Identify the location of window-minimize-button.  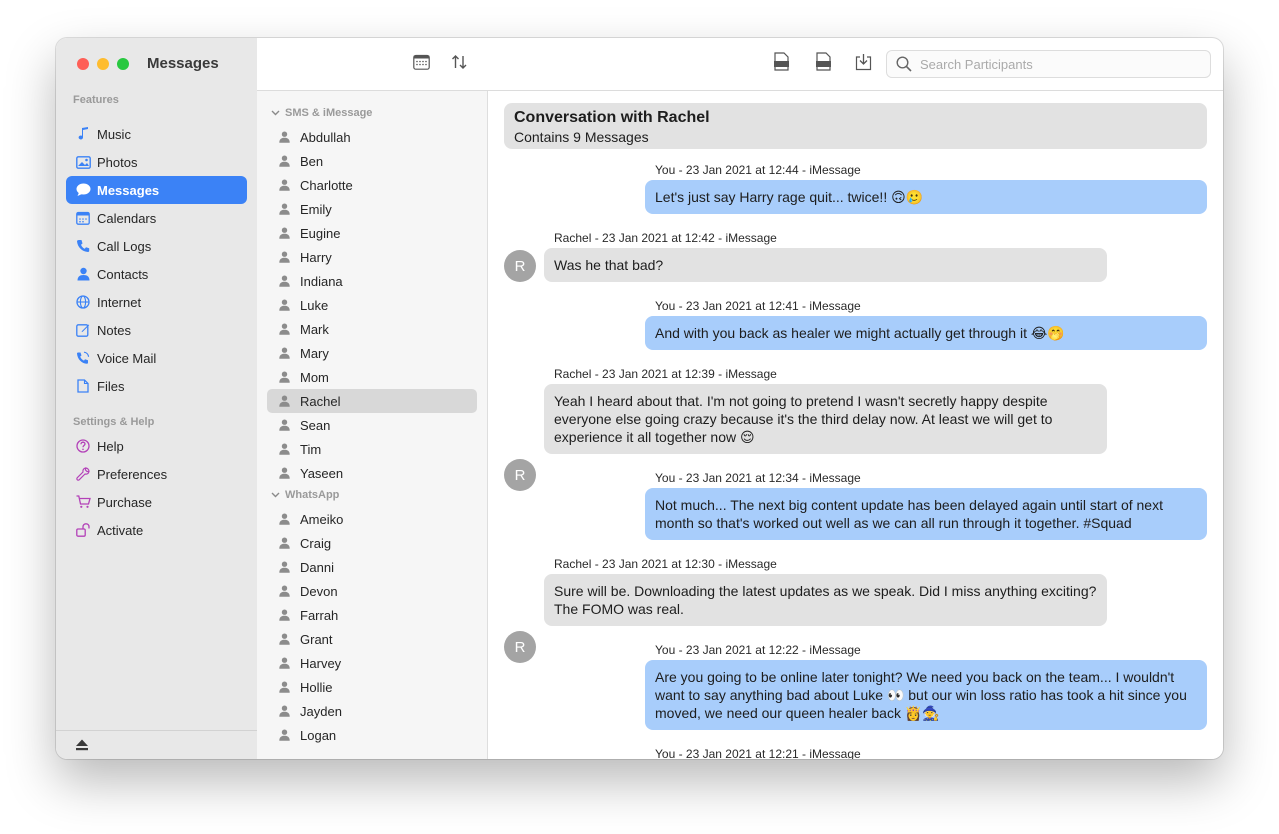
(103, 64).